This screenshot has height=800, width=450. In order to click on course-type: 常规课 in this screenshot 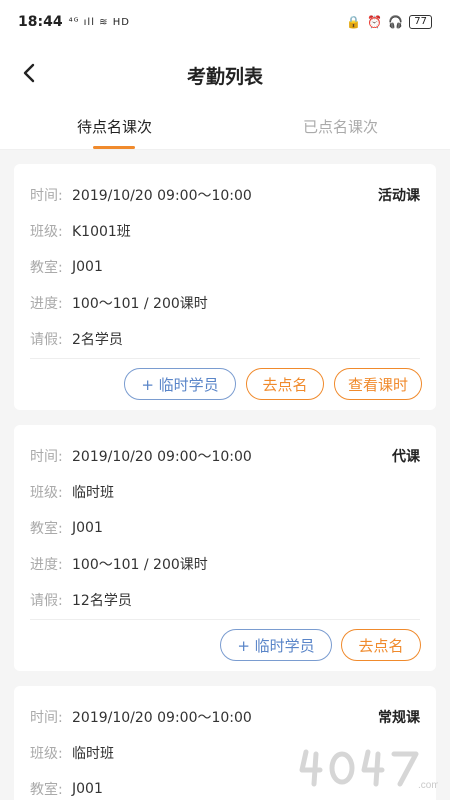, I will do `click(399, 718)`.